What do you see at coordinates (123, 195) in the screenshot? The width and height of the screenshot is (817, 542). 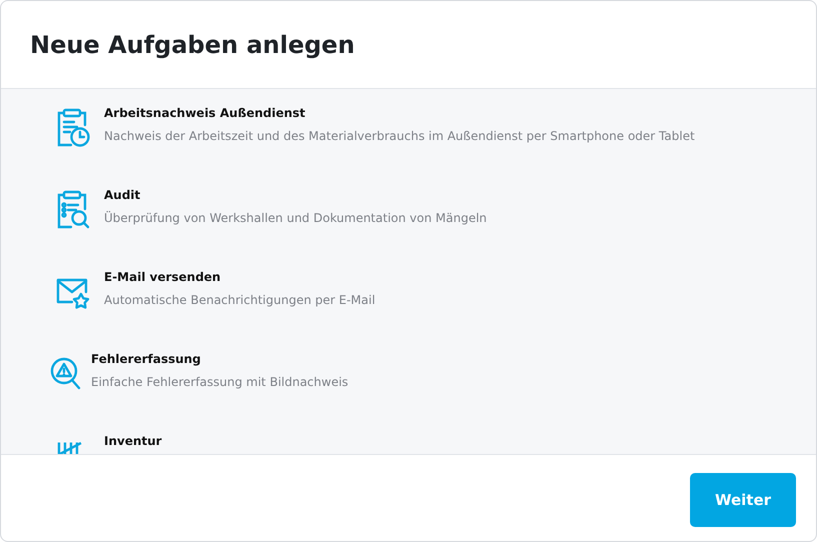 I see `template-title: Audit` at bounding box center [123, 195].